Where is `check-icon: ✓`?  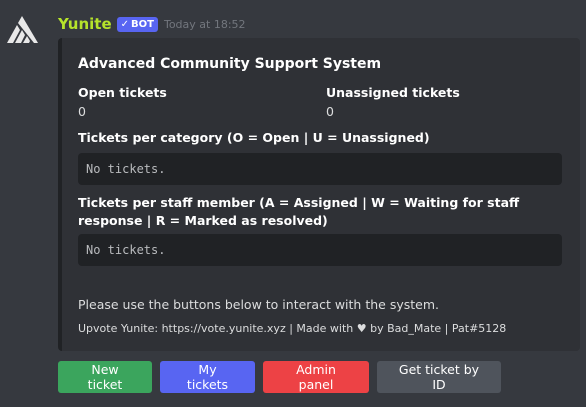 check-icon: ✓ is located at coordinates (125, 24).